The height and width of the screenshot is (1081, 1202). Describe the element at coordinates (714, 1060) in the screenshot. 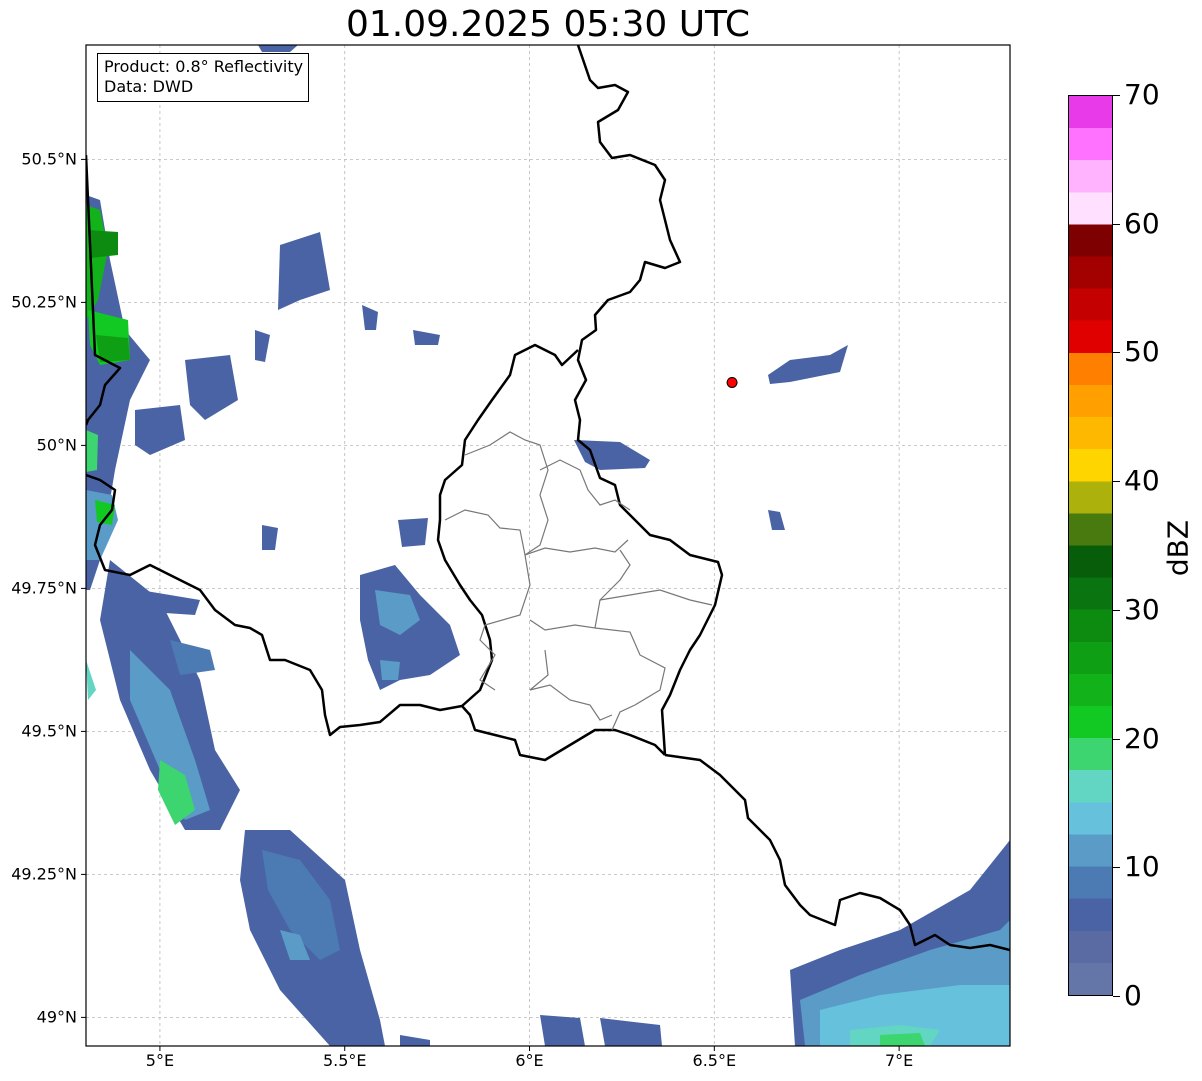

I see `x-tick-label: 6.5°E` at that location.